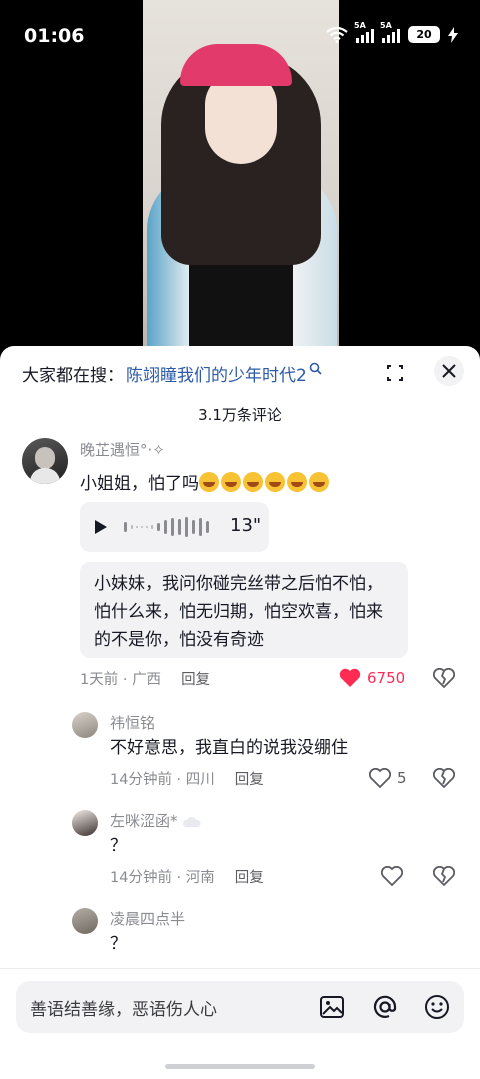 The height and width of the screenshot is (1079, 480). I want to click on heart-filled-icon, so click(350, 677).